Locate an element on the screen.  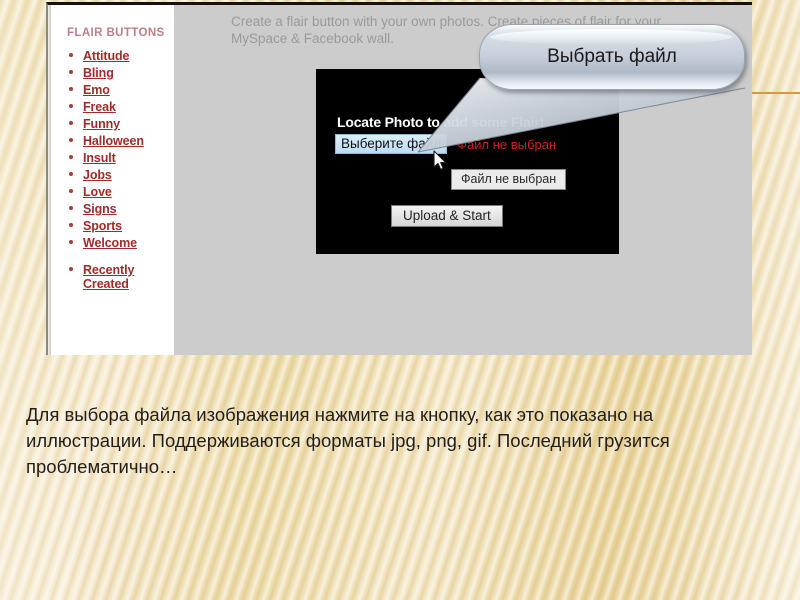
sidebar-item-bling: Bling is located at coordinates (121, 73).